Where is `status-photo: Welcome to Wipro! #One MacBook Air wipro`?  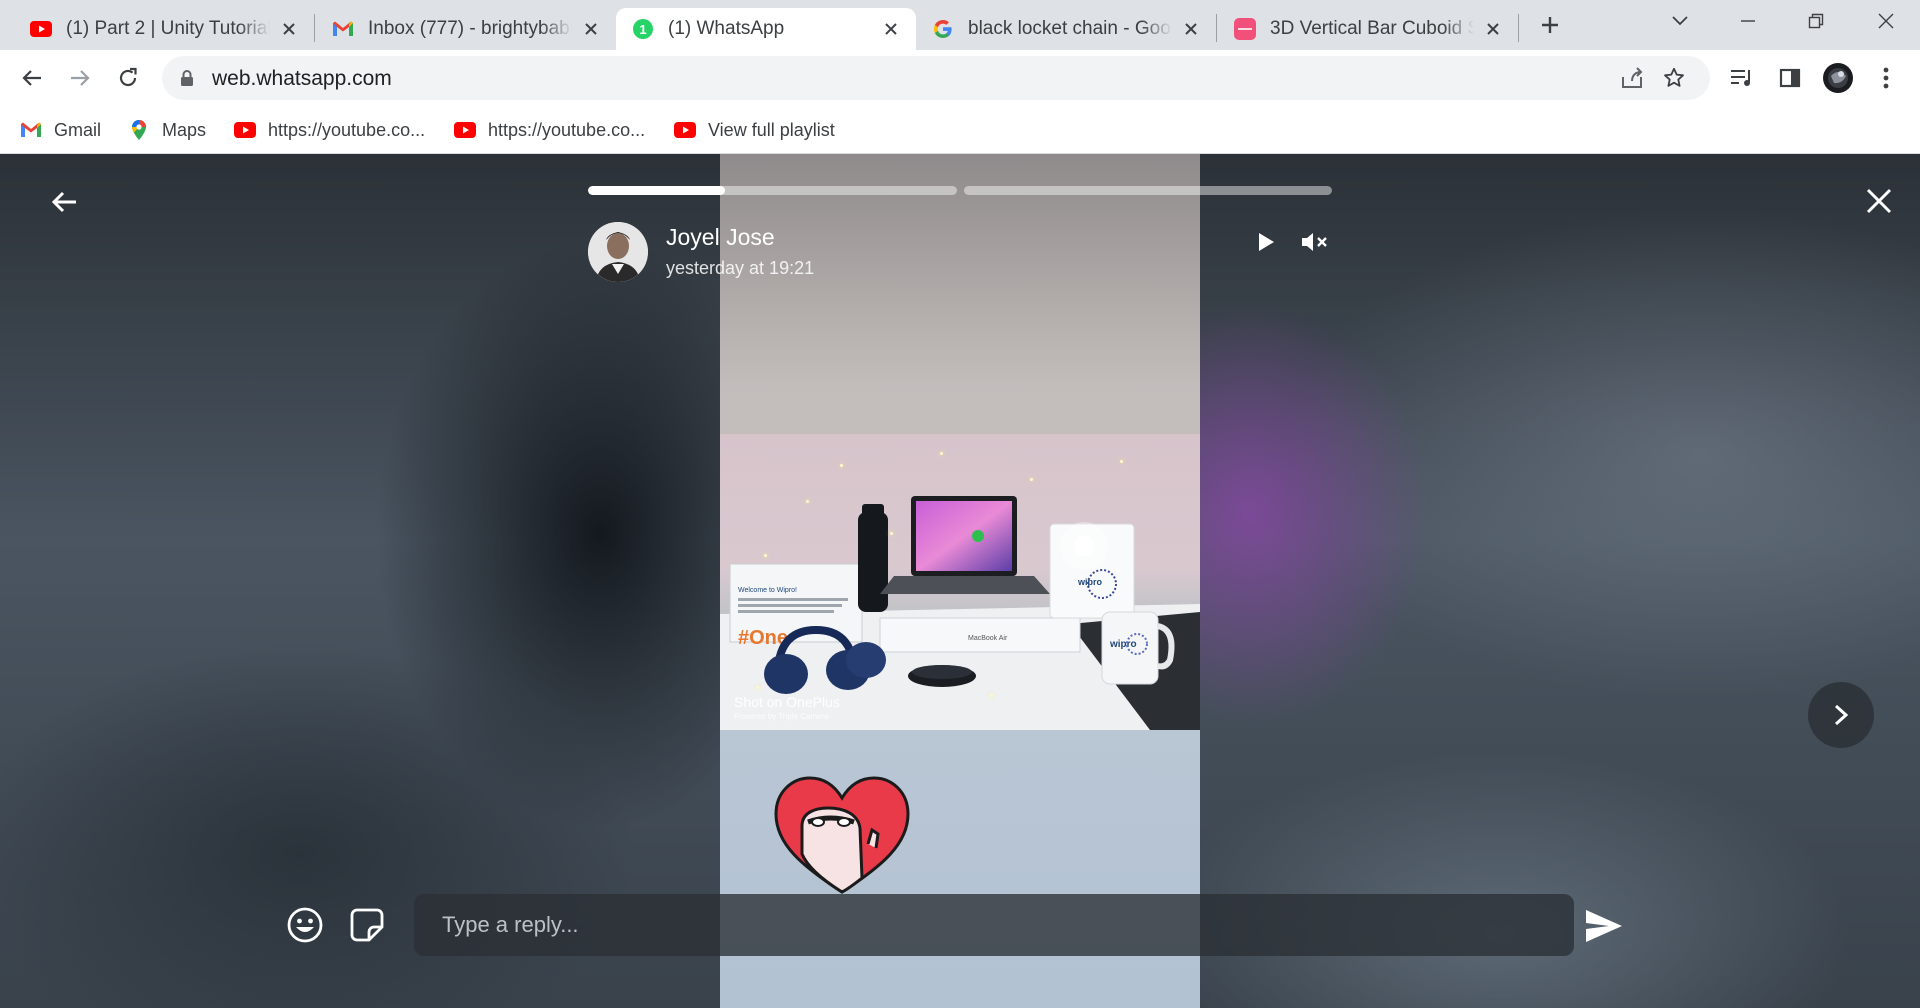
status-photo: Welcome to Wipro! #One MacBook Air wipro is located at coordinates (960, 582).